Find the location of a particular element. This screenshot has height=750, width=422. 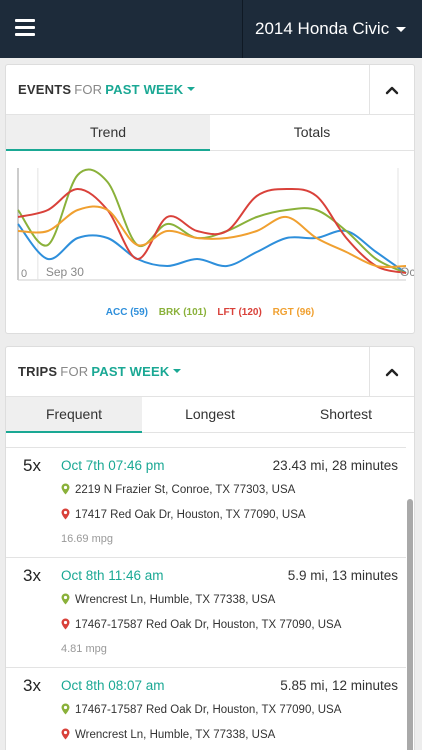

trip-distance: 5.9 mi, 13 minutes is located at coordinates (342, 575).